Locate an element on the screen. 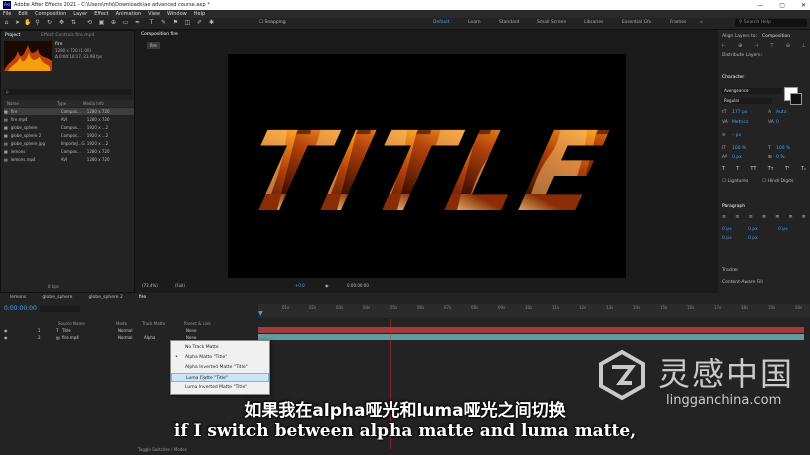 The width and height of the screenshot is (810, 455). align-text-left-icon: ≡ is located at coordinates (724, 217).